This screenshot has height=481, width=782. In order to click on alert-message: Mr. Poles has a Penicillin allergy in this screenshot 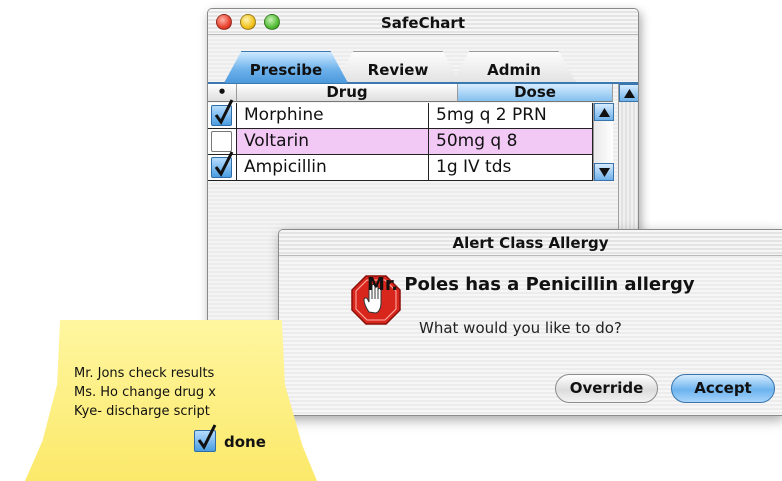, I will do `click(531, 284)`.